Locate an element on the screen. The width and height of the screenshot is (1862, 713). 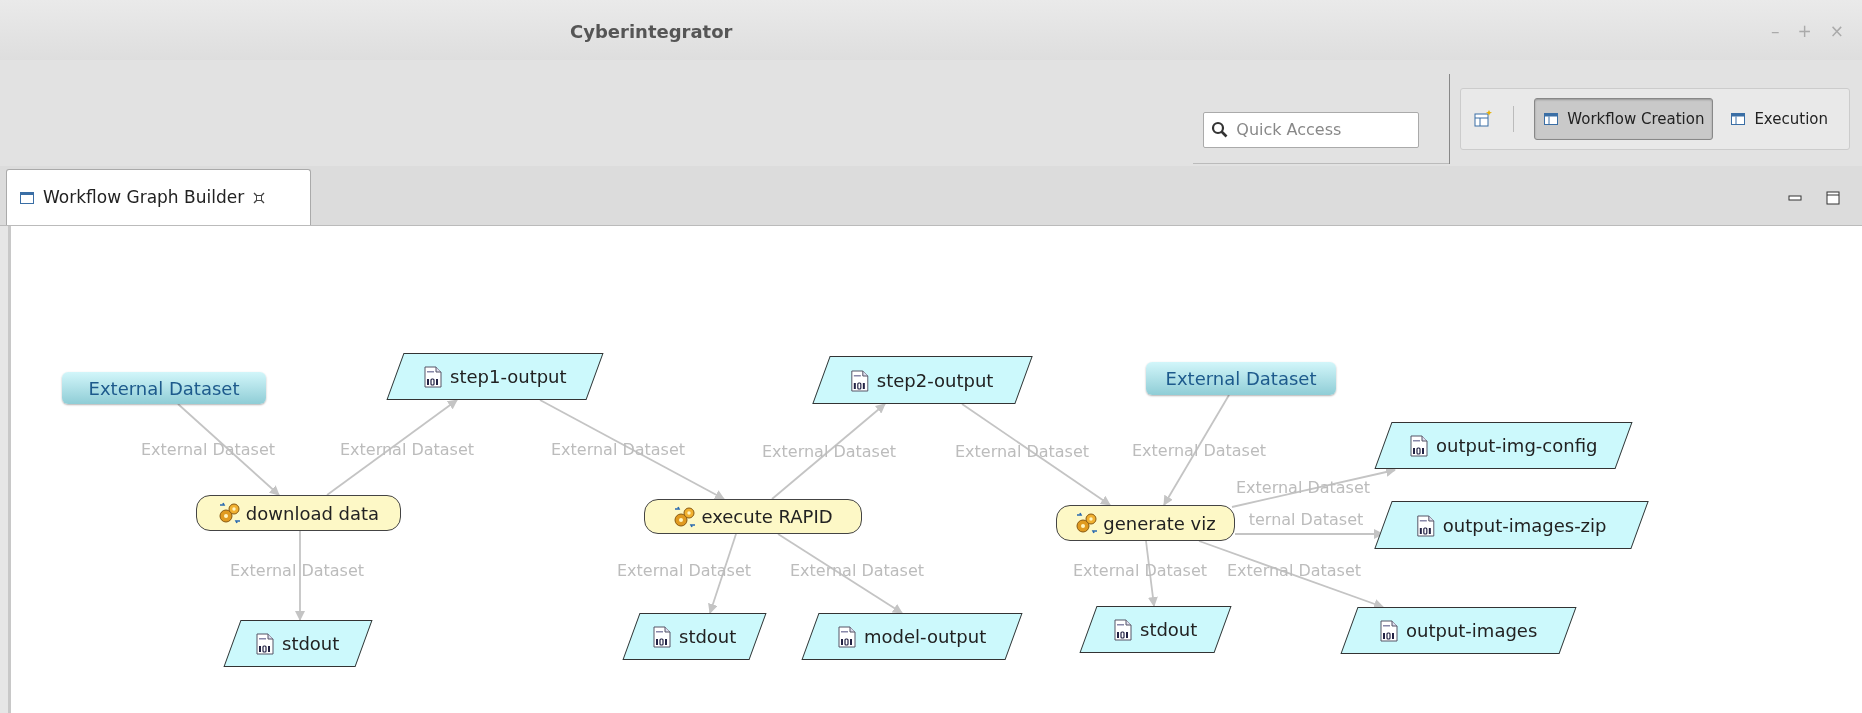
node-label: output-images-zip is located at coordinates (1524, 525).